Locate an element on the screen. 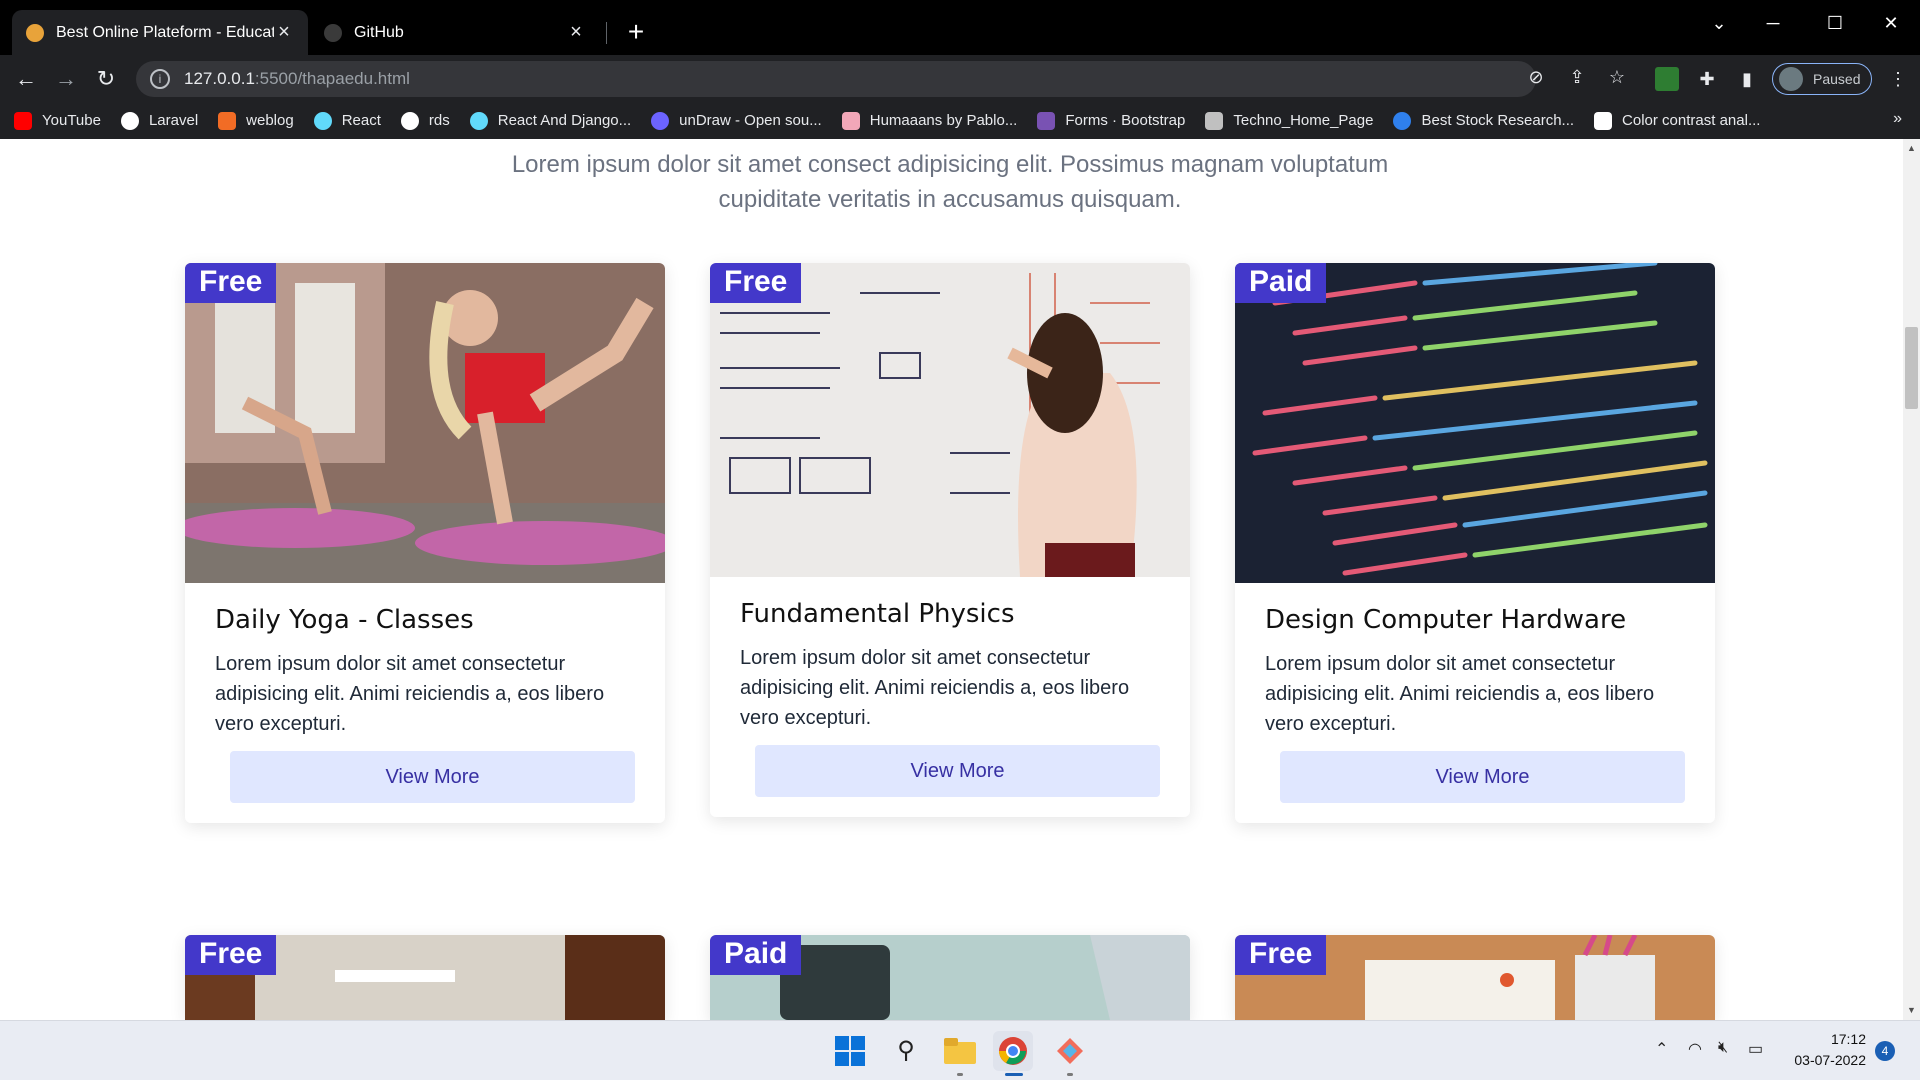  tab-github: GitHub × is located at coordinates (455, 32).